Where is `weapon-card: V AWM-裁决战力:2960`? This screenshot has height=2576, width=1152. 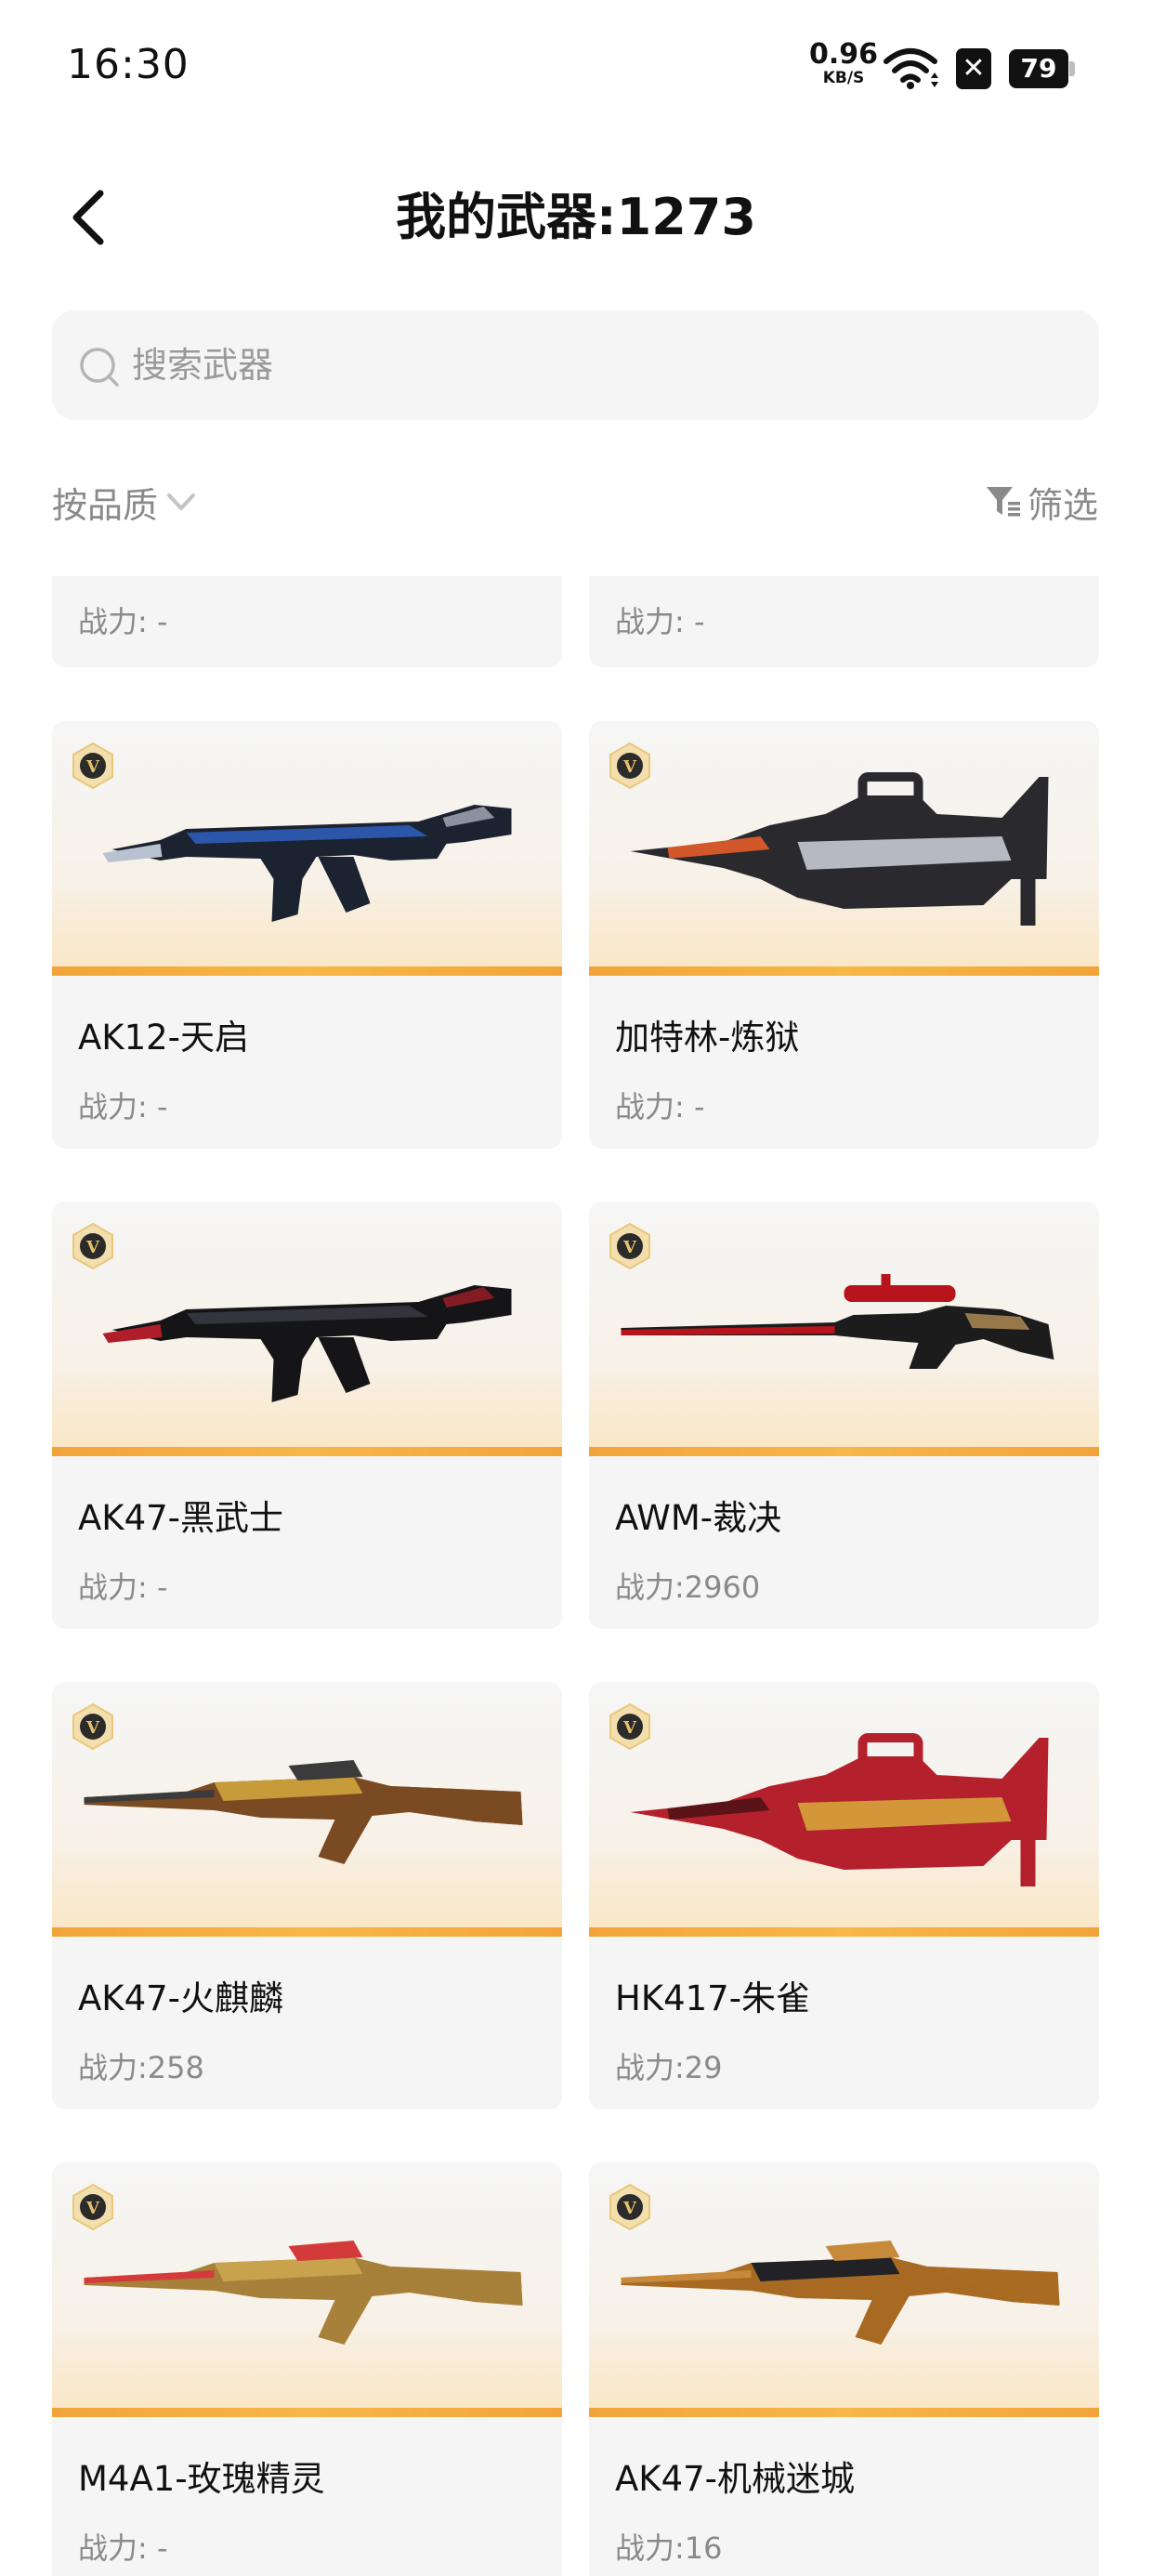 weapon-card: V AWM-裁决战力:2960 is located at coordinates (844, 1415).